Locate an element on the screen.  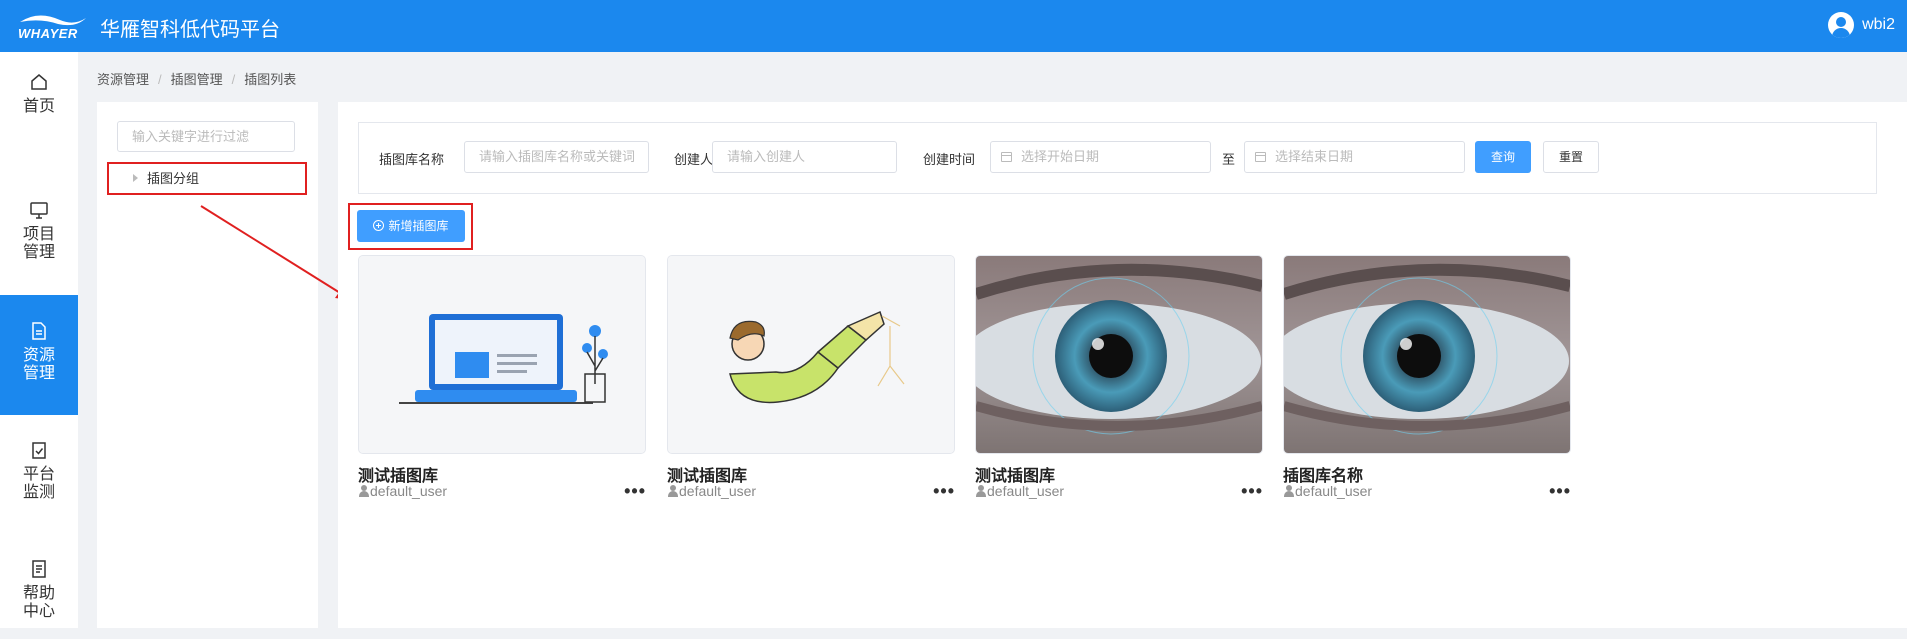
start-date-placeholder: 选择开始日期 is located at coordinates (1060, 156).